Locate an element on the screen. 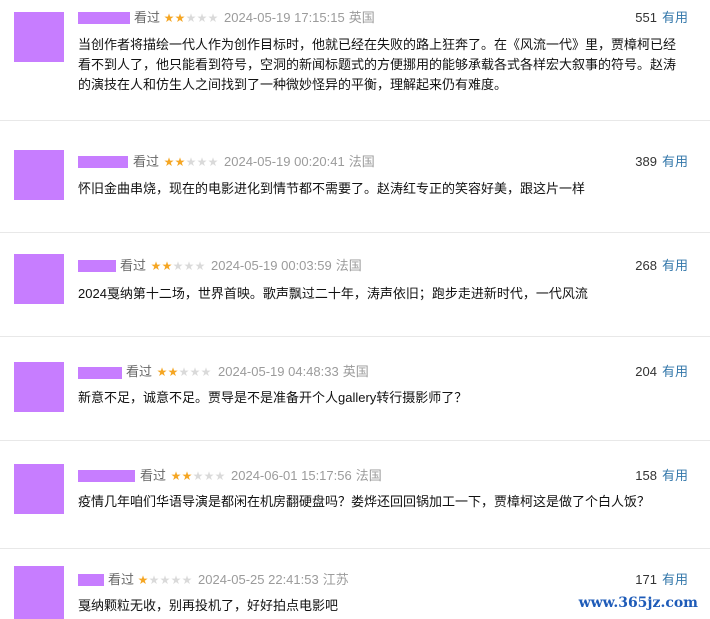 This screenshot has width=710, height=619. comment-timestamp: 2024-05-19 17:15:15 is located at coordinates (284, 17).